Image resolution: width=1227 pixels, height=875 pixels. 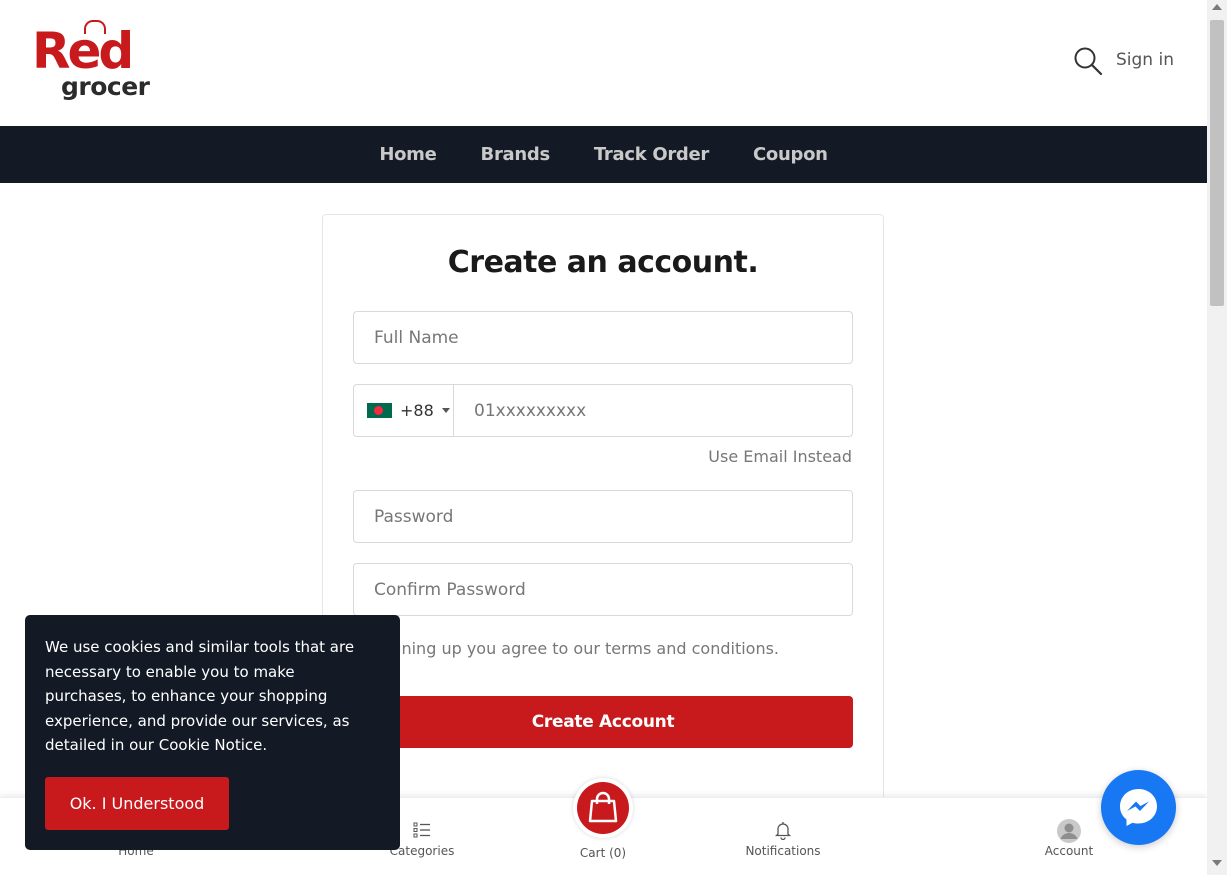 I want to click on bottom-nav-notifications: Notifications, so click(x=783, y=839).